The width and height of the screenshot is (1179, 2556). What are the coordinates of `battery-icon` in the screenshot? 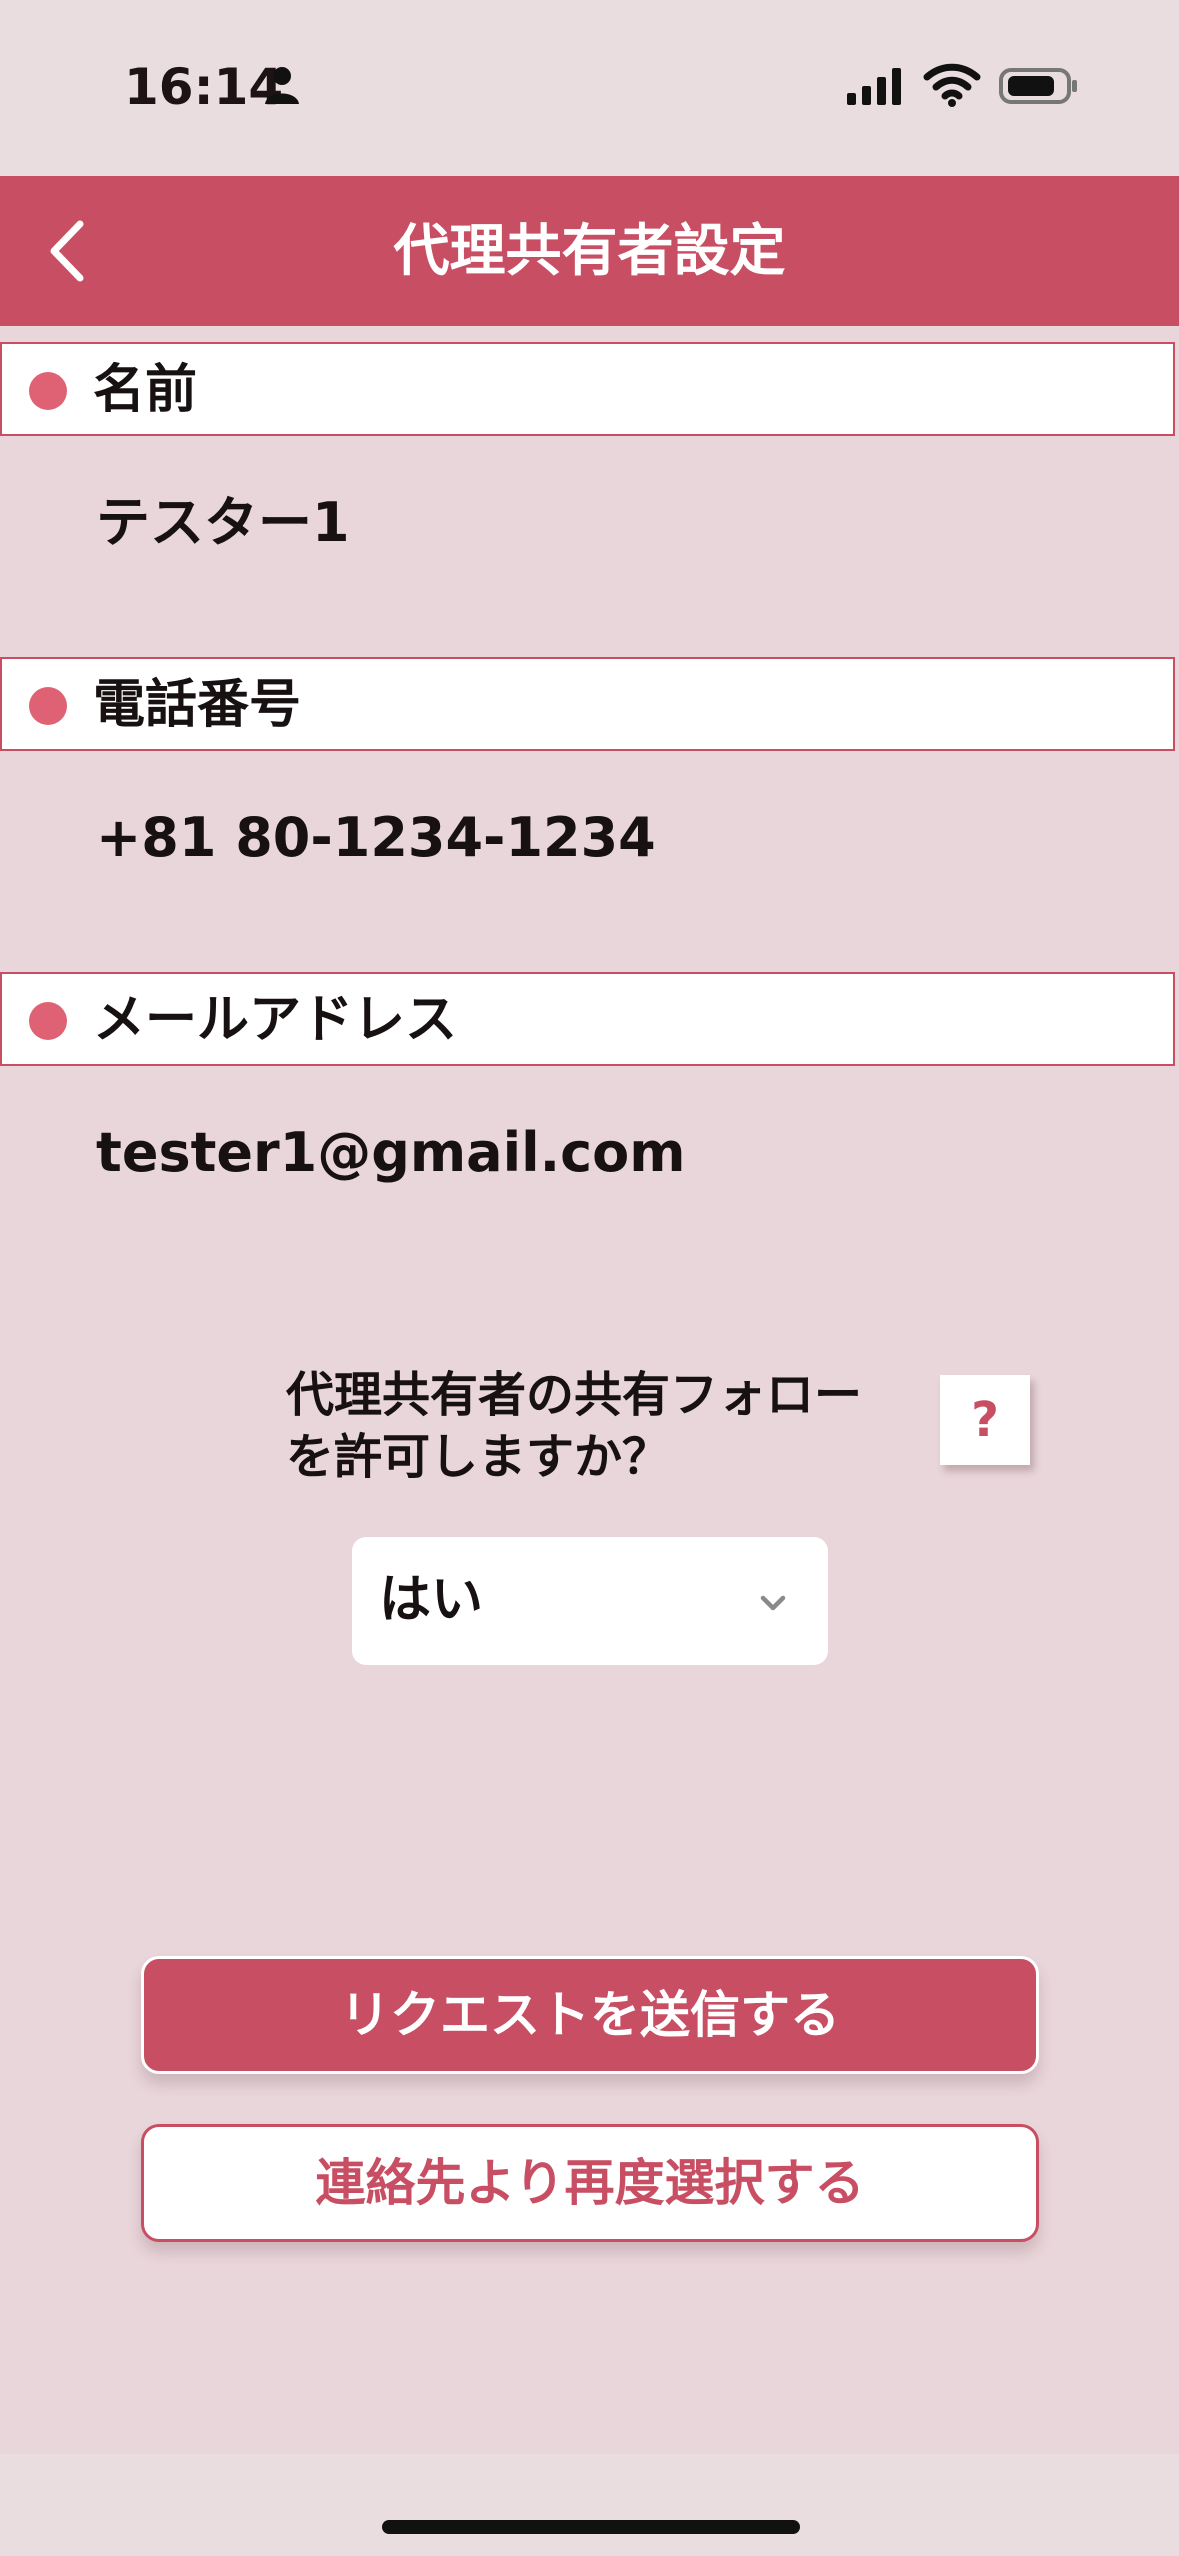 It's located at (1038, 86).